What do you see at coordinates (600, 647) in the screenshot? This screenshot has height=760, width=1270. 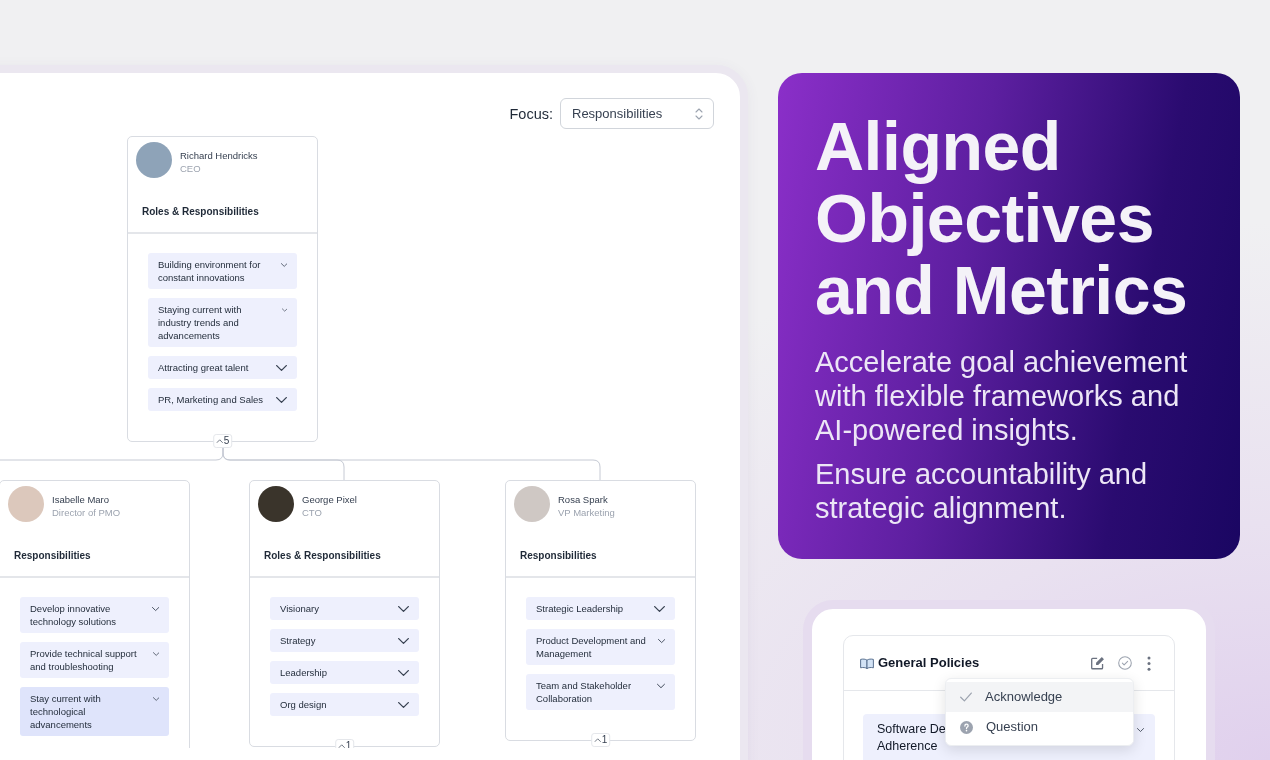 I see `responsibility-item: Product Development and Management` at bounding box center [600, 647].